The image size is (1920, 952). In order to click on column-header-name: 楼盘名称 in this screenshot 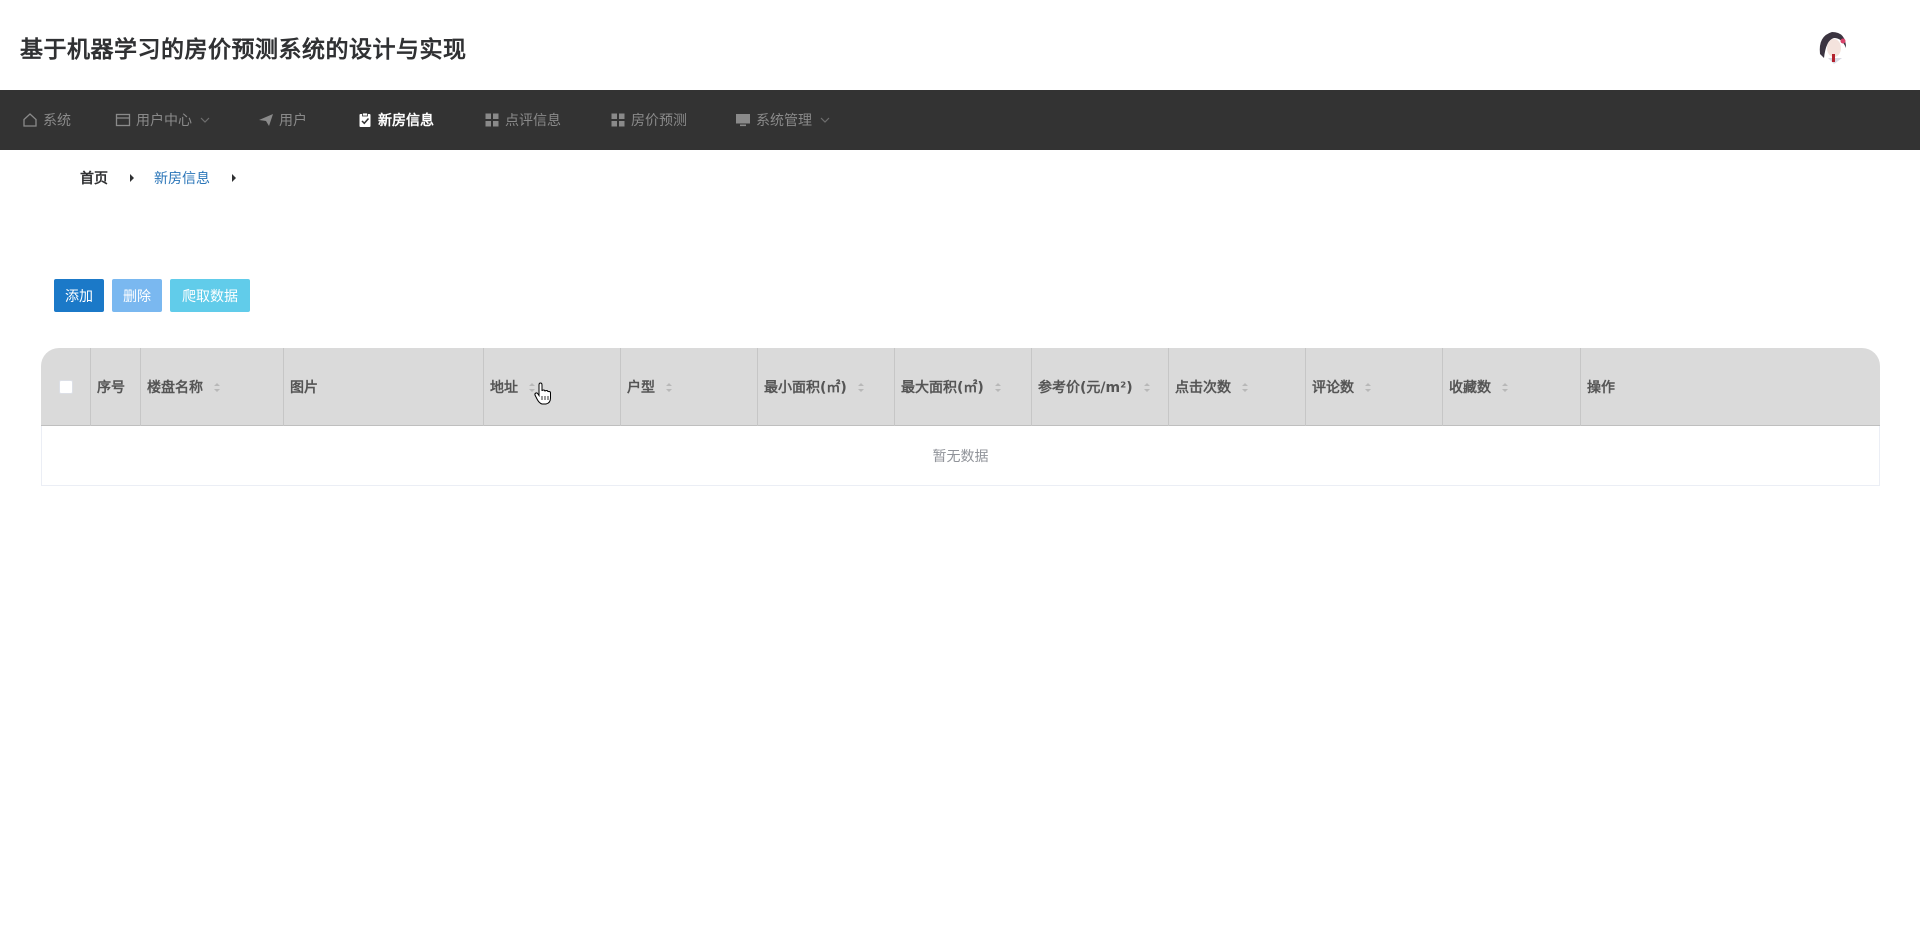, I will do `click(212, 387)`.